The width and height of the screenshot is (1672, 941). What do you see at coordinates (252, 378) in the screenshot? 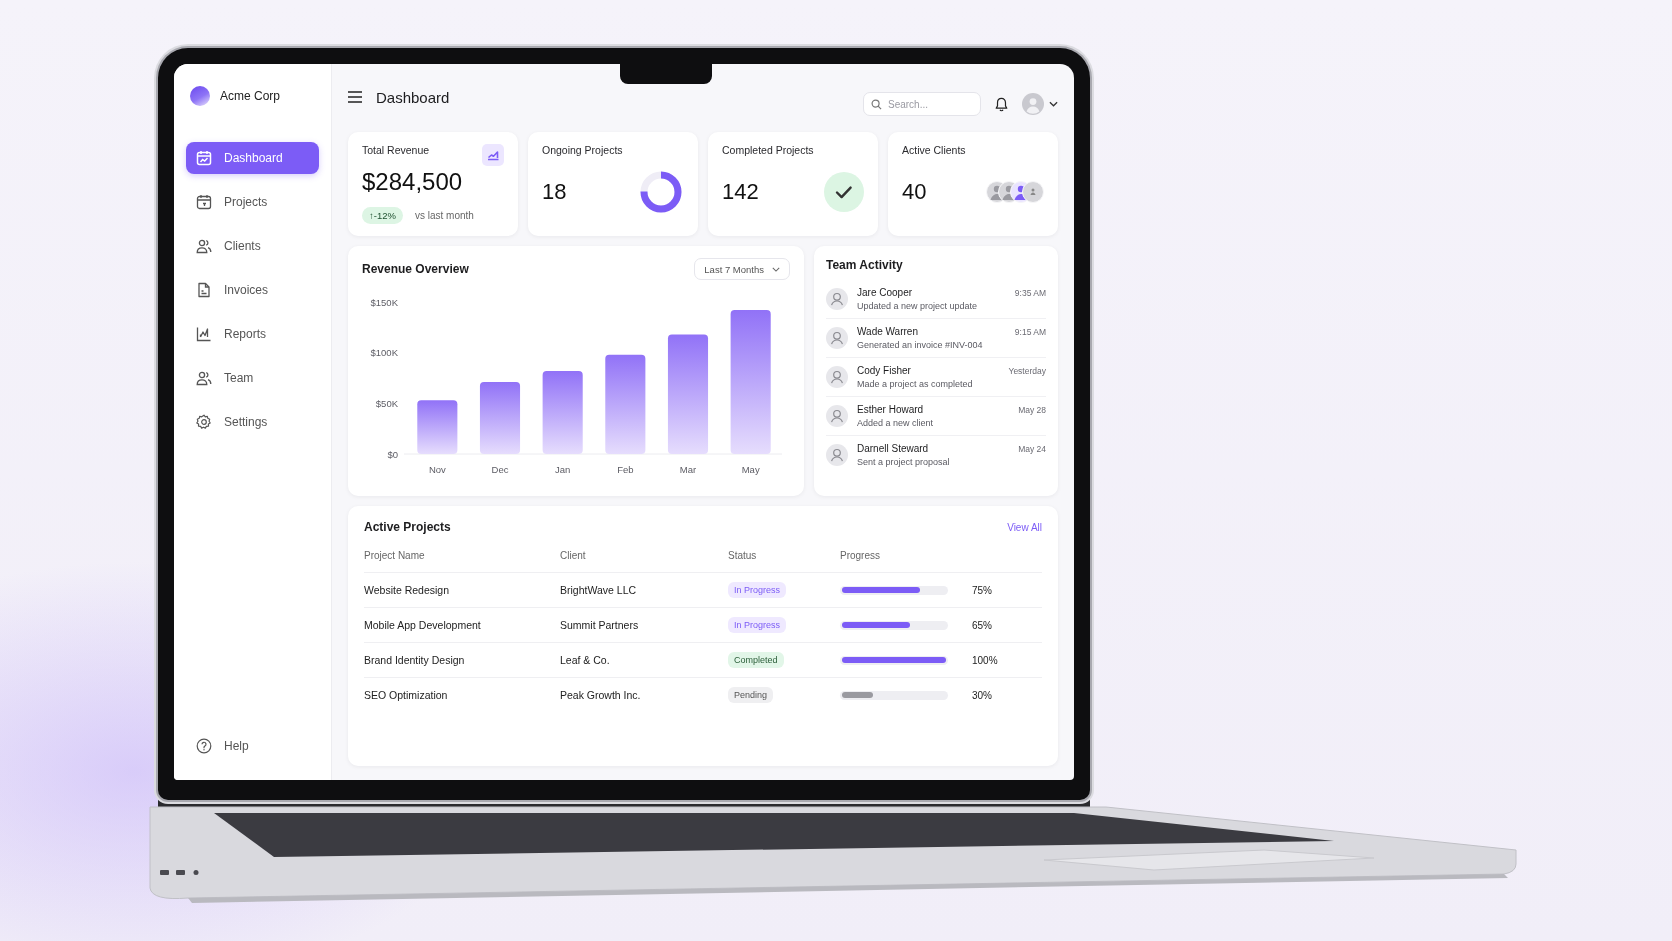
I see `sidebar-item: Team` at bounding box center [252, 378].